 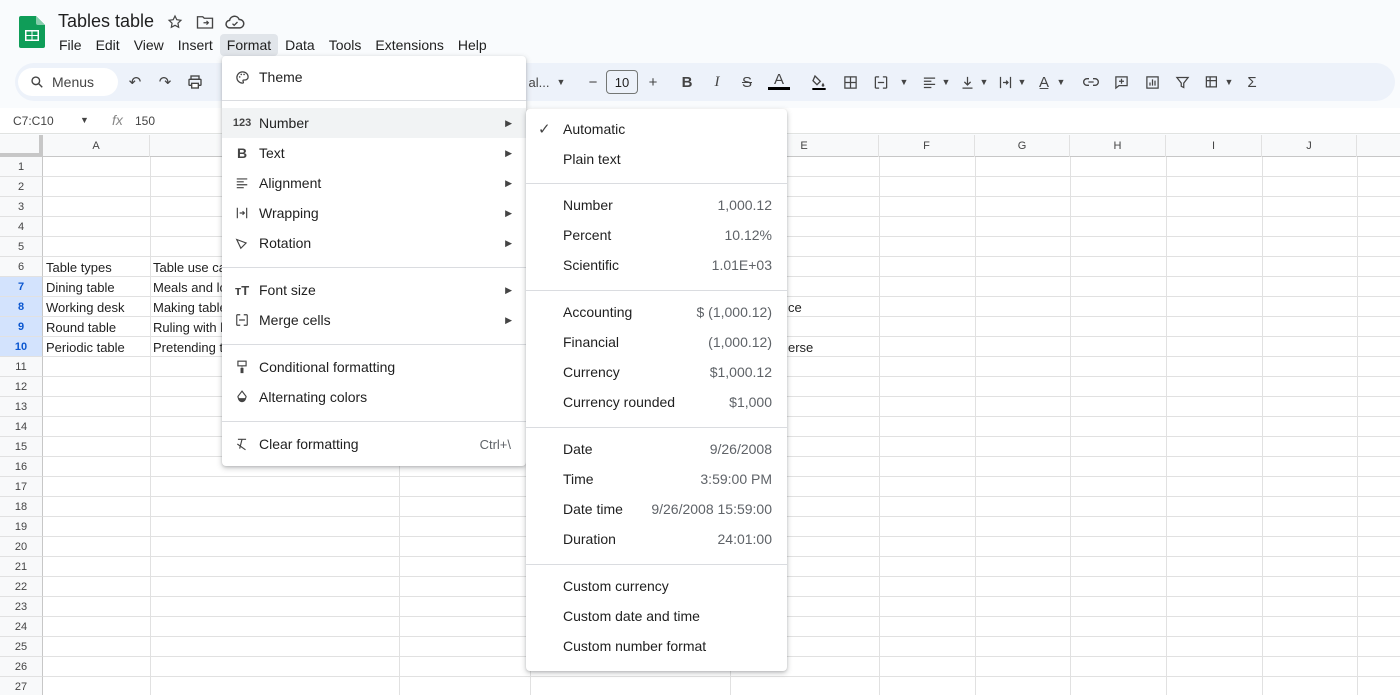 I want to click on row-header: 21, so click(x=21, y=567).